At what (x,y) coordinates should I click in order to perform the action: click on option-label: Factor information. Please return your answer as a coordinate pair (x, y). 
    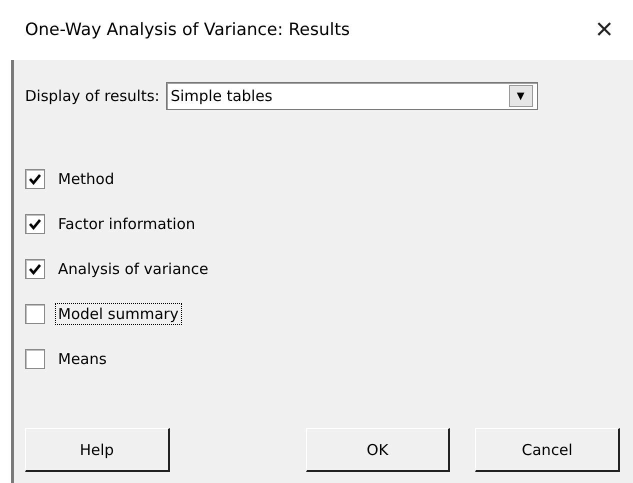
    Looking at the image, I should click on (126, 223).